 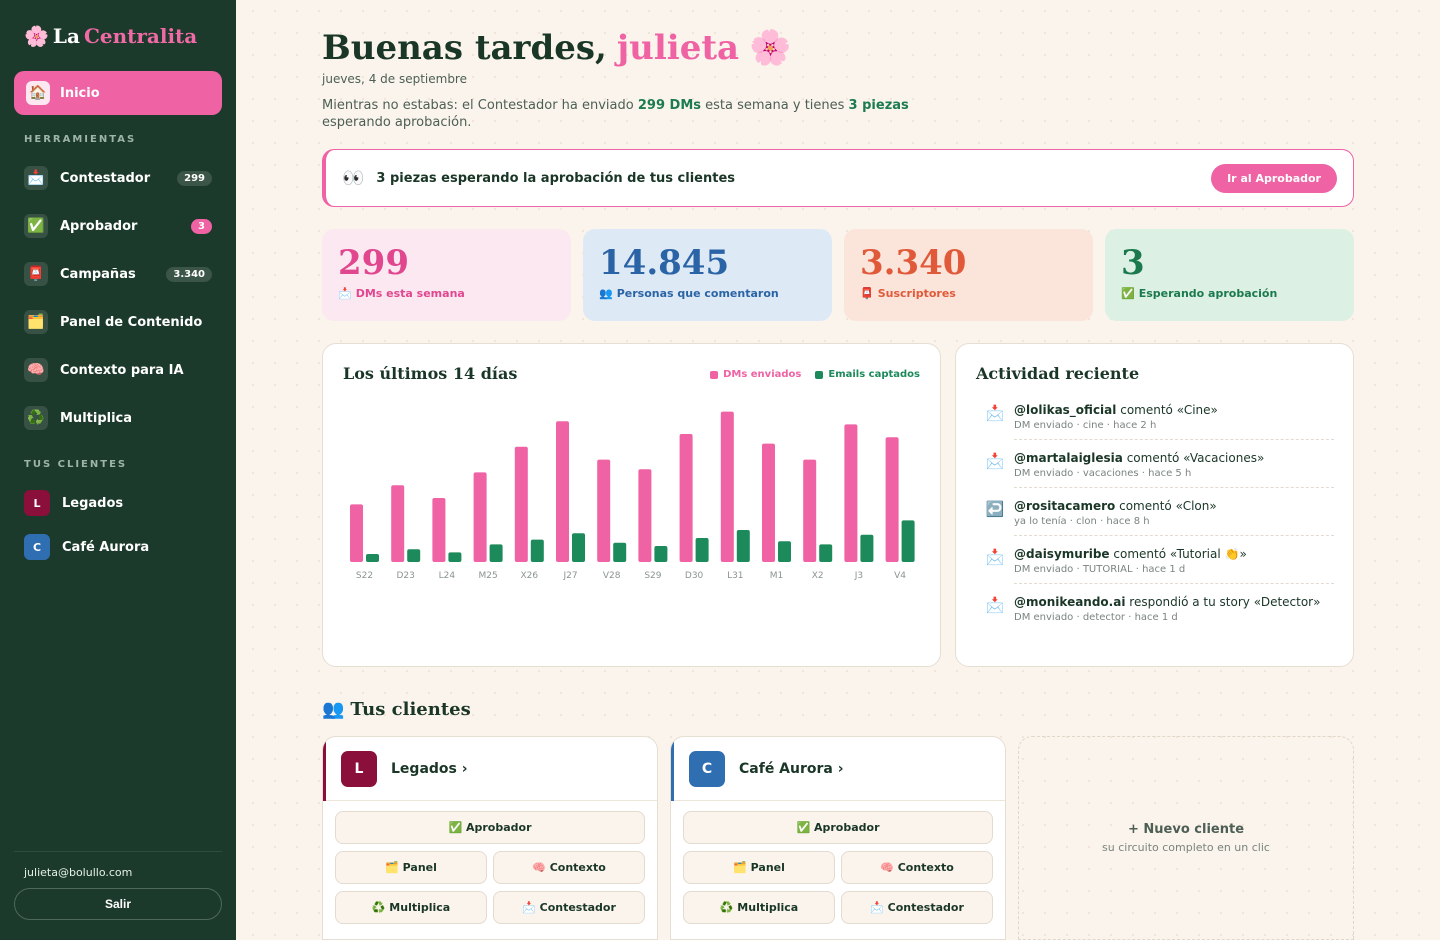 What do you see at coordinates (569, 576) in the screenshot?
I see `x-tick-label: J27` at bounding box center [569, 576].